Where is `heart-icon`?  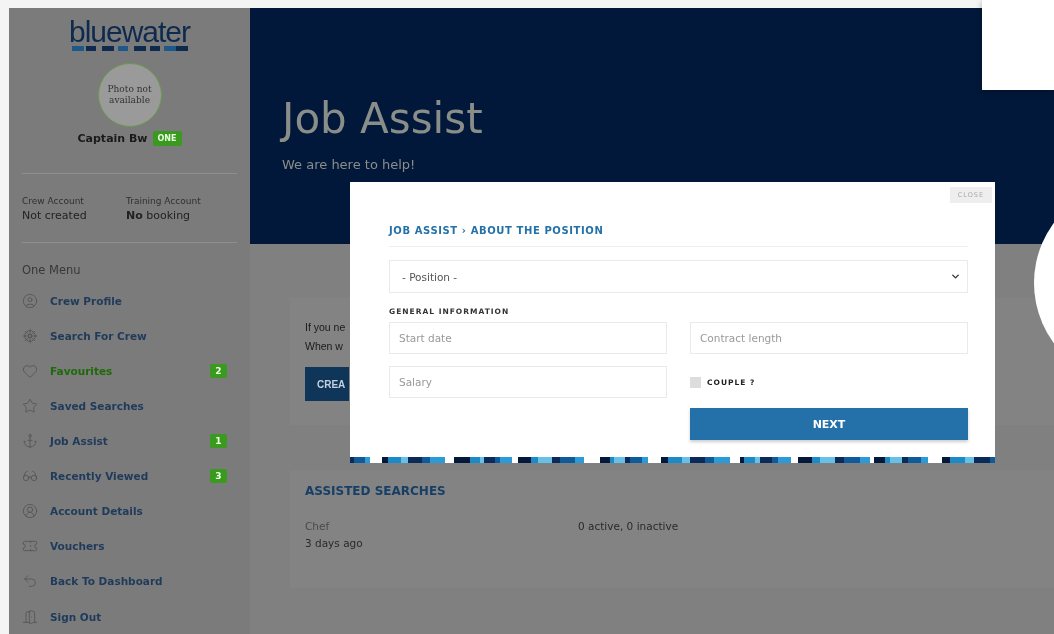 heart-icon is located at coordinates (30, 371).